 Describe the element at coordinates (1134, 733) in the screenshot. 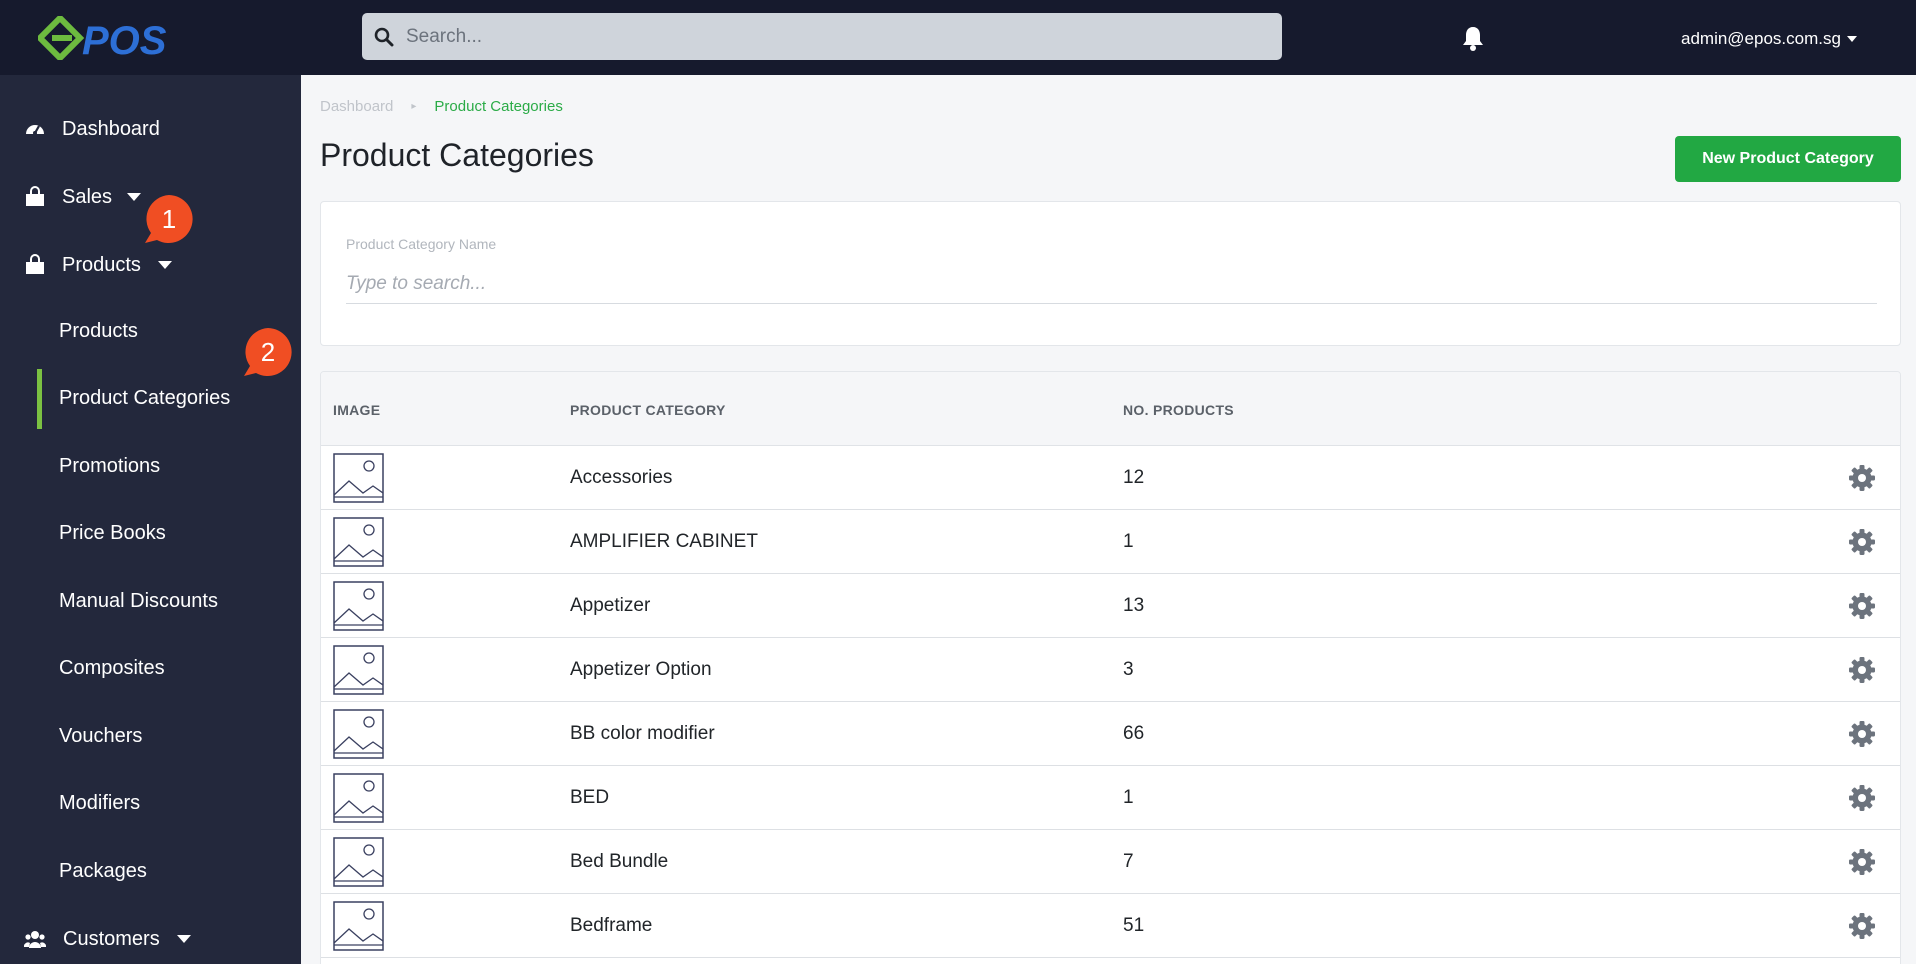

I see `product-count: 66` at that location.